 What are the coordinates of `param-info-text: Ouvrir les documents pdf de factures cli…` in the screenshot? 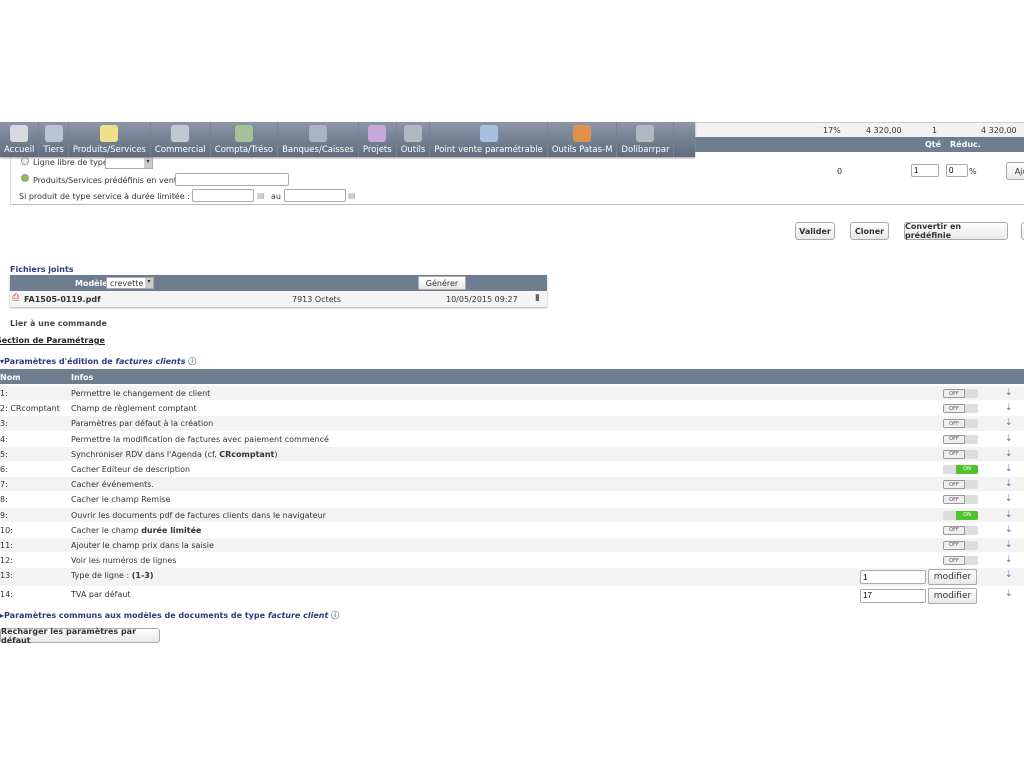 It's located at (198, 515).